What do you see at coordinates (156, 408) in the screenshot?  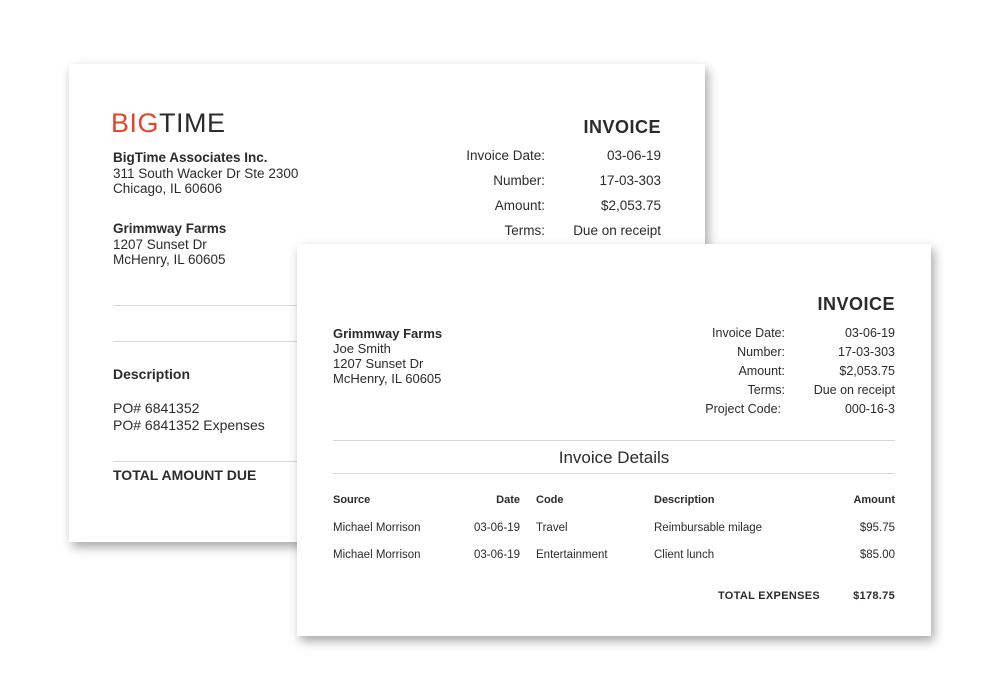 I see `description-line: PO# 6841352` at bounding box center [156, 408].